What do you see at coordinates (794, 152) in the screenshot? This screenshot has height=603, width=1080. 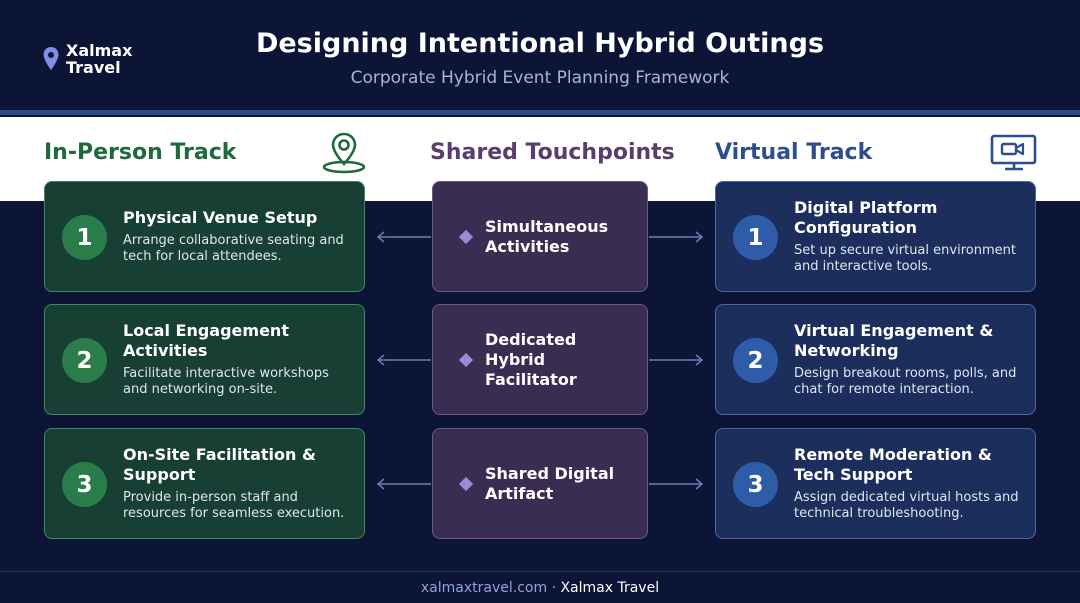 I see `virtual-track-heading: Virtual Track` at bounding box center [794, 152].